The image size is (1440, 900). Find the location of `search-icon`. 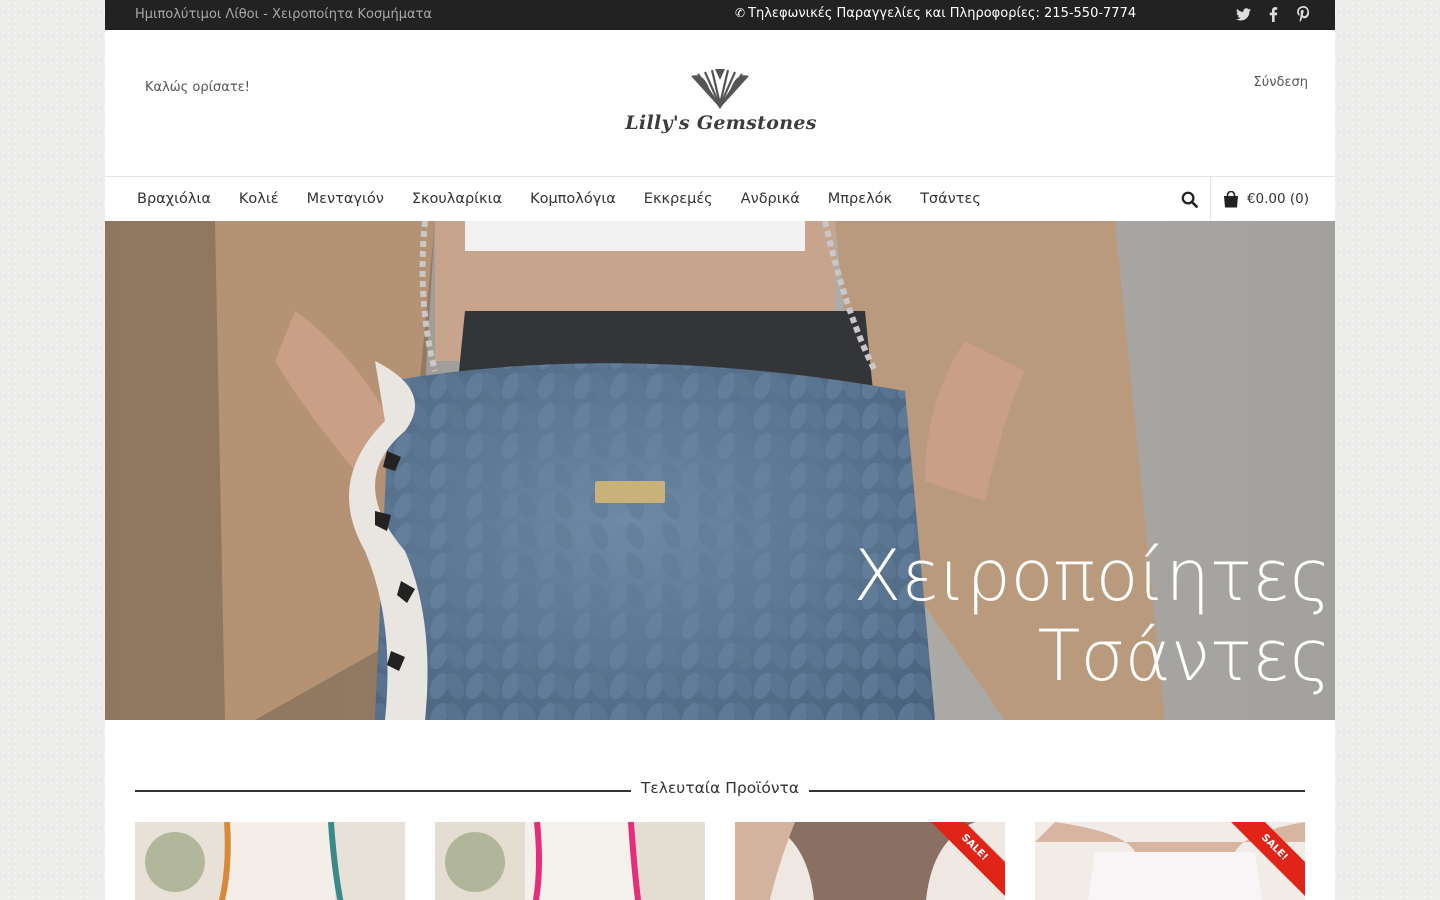

search-icon is located at coordinates (1190, 199).